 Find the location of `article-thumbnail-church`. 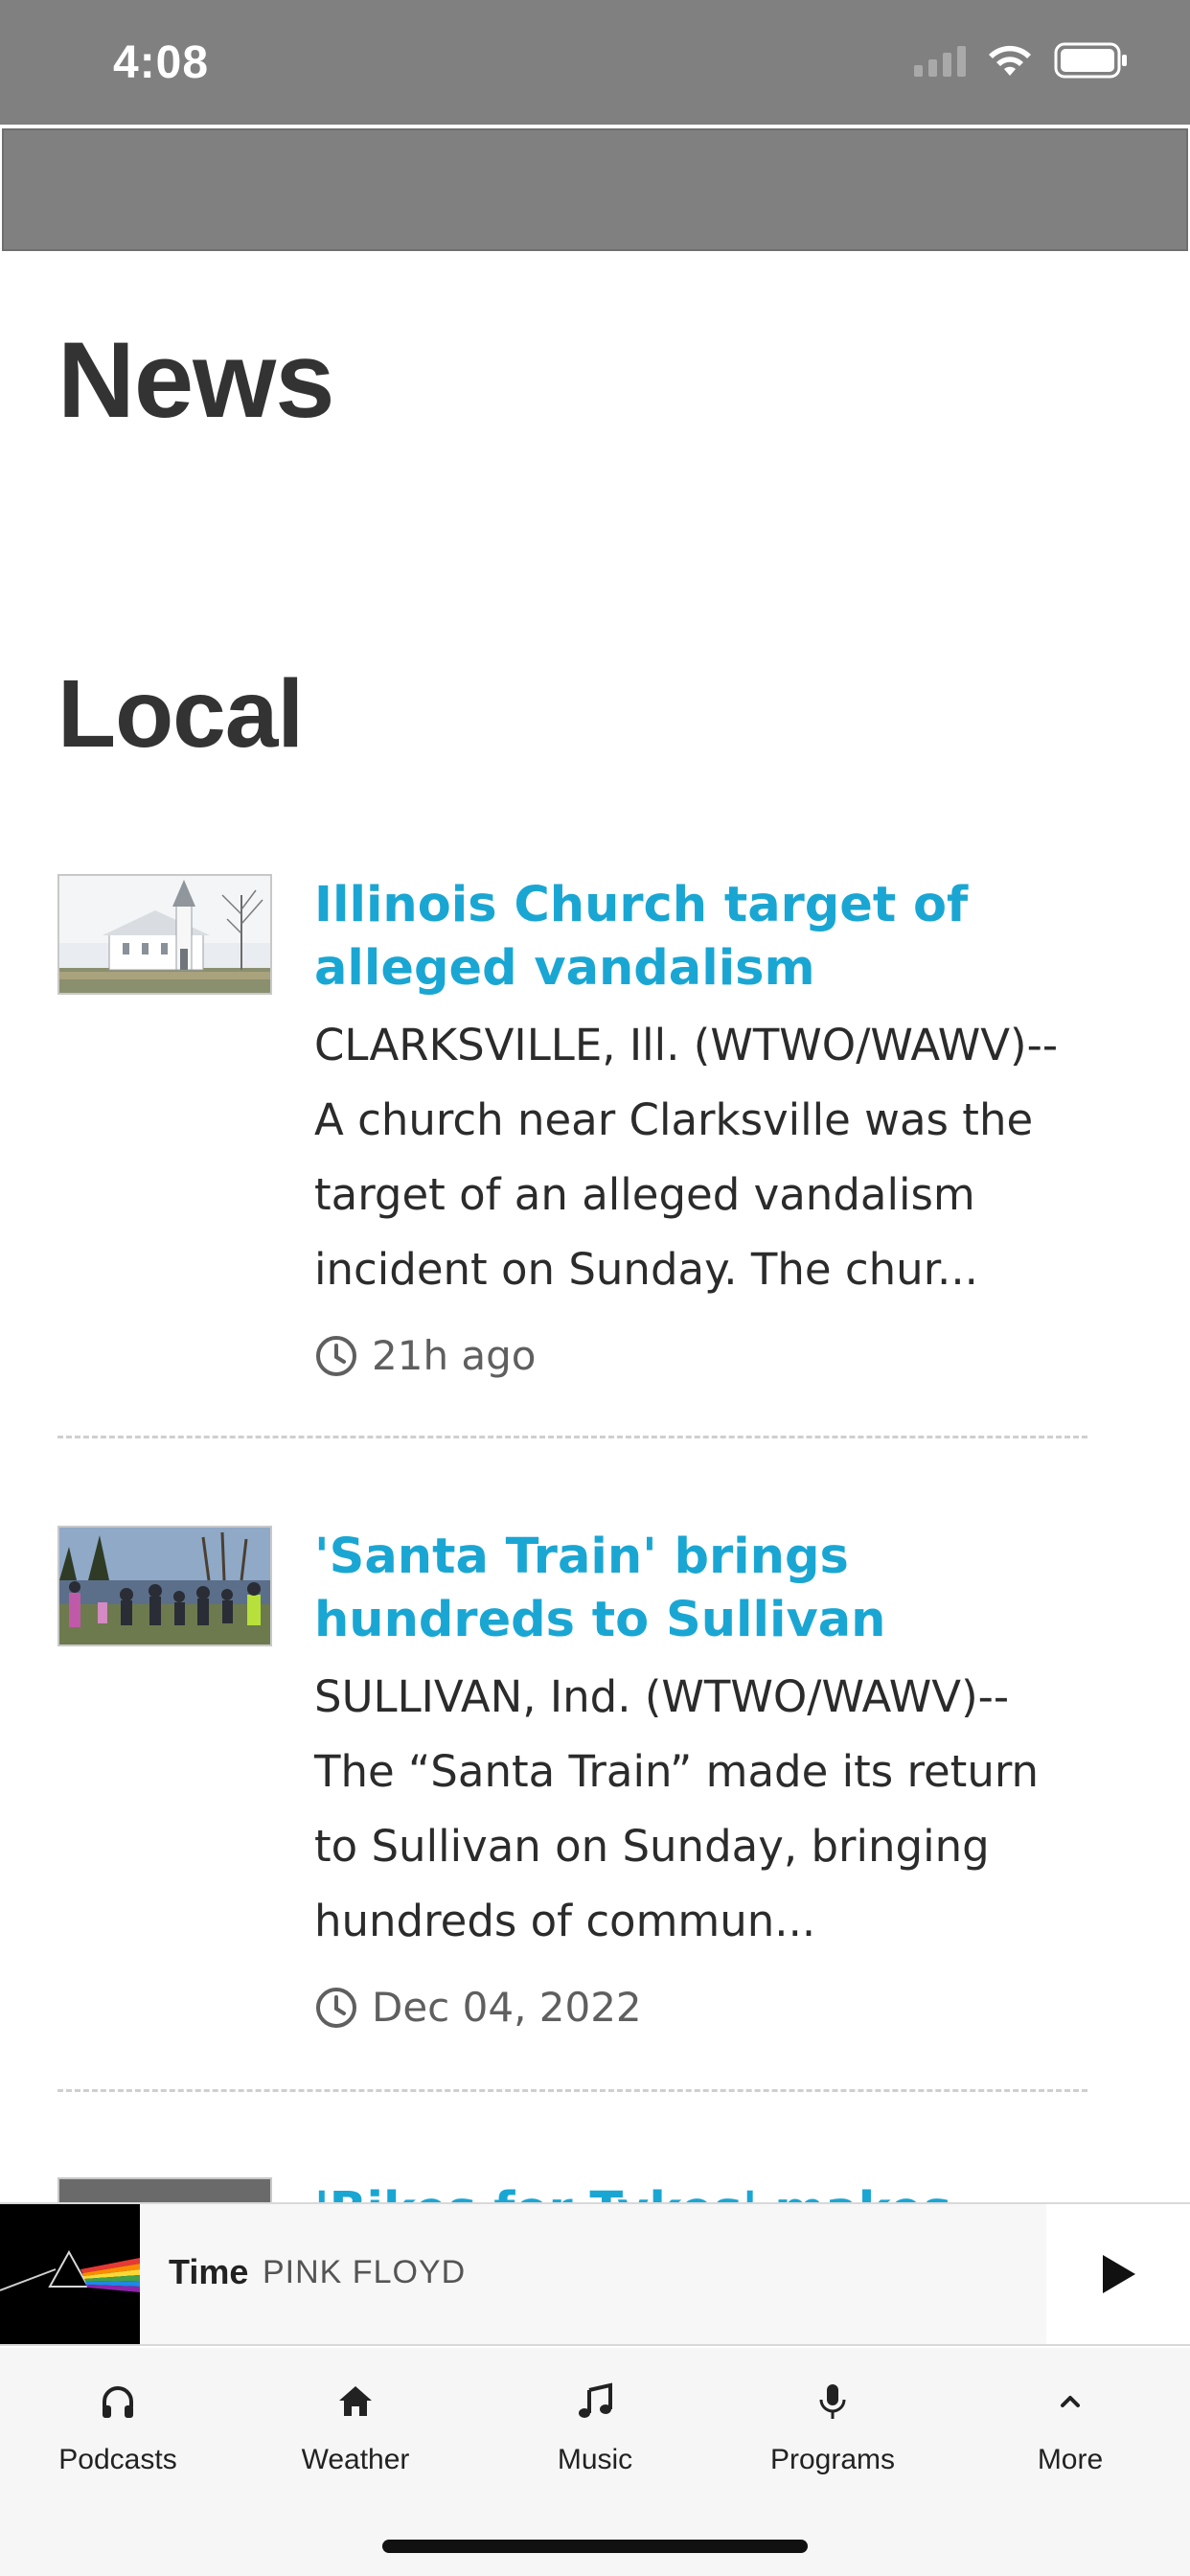

article-thumbnail-church is located at coordinates (164, 934).